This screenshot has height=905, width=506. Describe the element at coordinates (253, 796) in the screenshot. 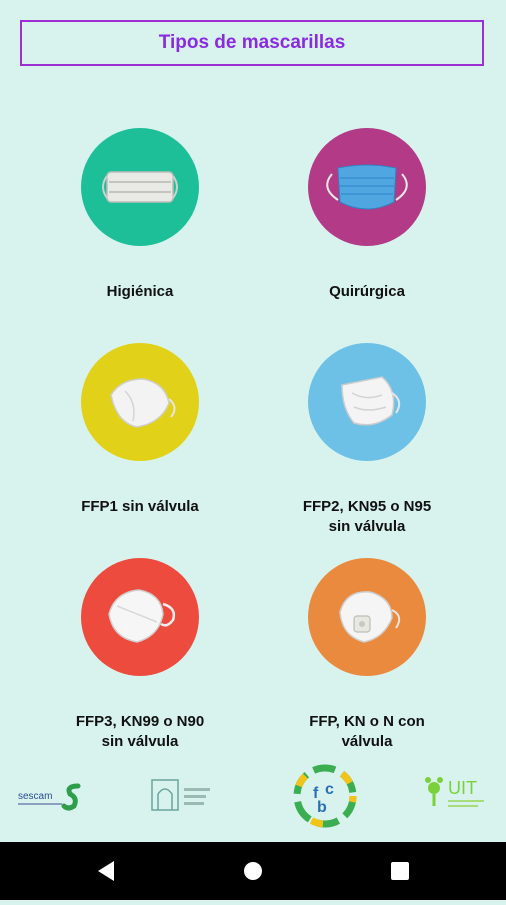

I see `sponsor-logos: sescam f c b UIT` at that location.